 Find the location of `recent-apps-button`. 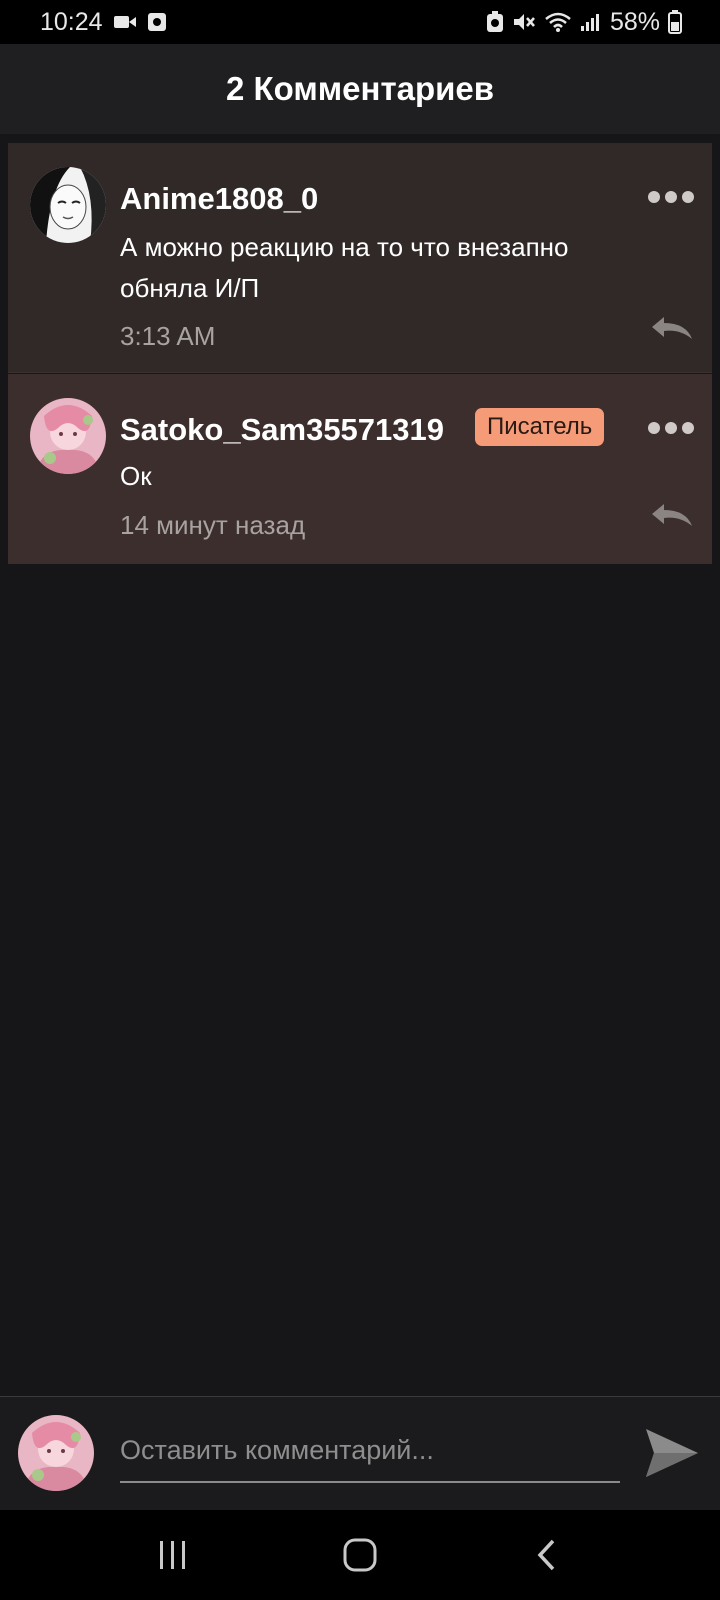

recent-apps-button is located at coordinates (173, 1555).